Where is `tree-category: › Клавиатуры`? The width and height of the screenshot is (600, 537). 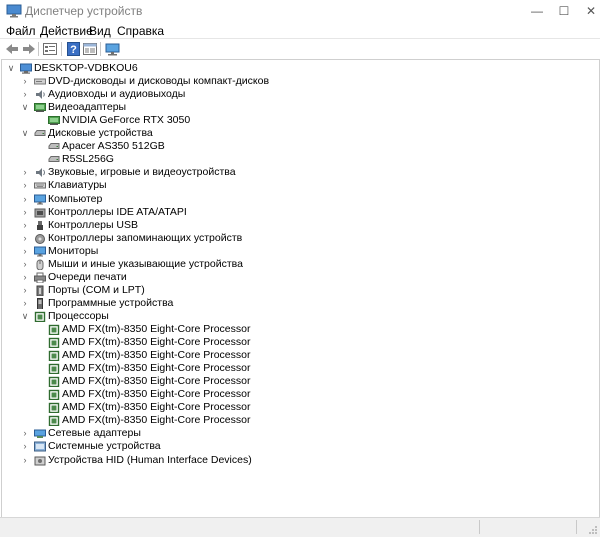
tree-category: › Клавиатуры is located at coordinates (300, 185).